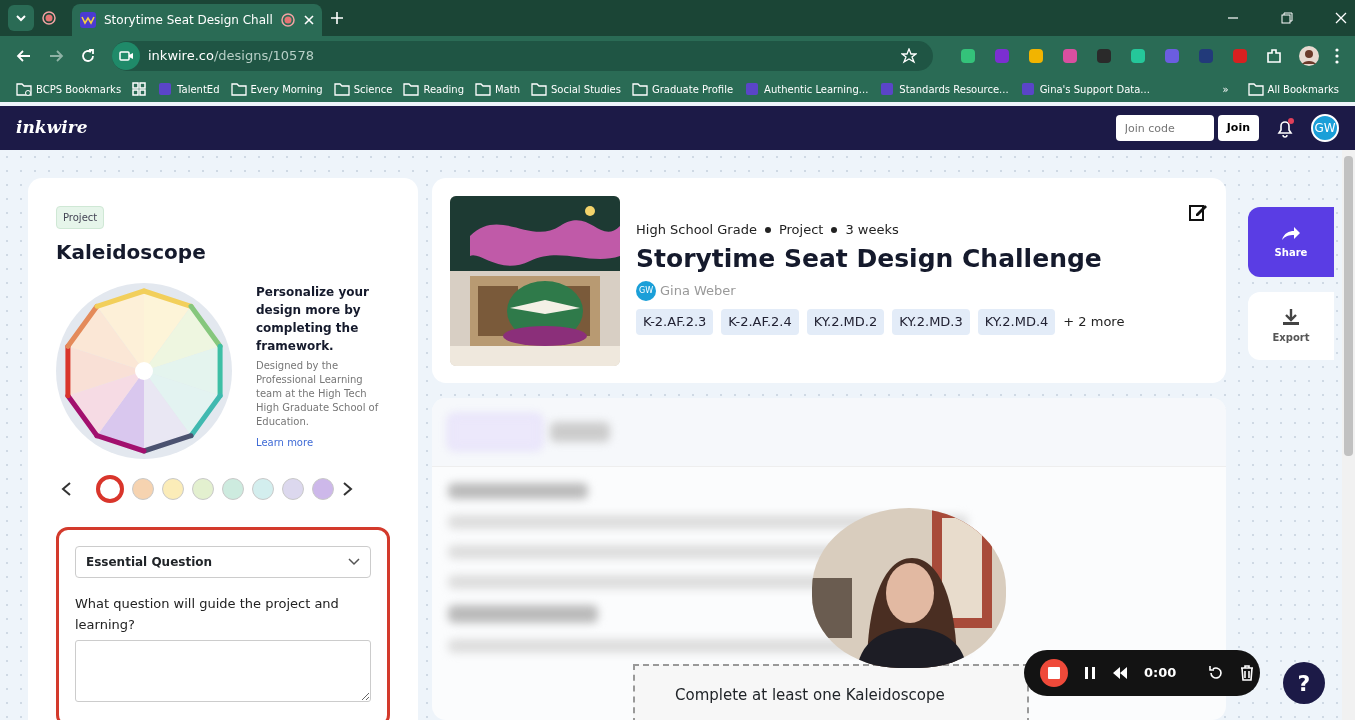  What do you see at coordinates (698, 291) in the screenshot?
I see `author-name: Gina Weber` at bounding box center [698, 291].